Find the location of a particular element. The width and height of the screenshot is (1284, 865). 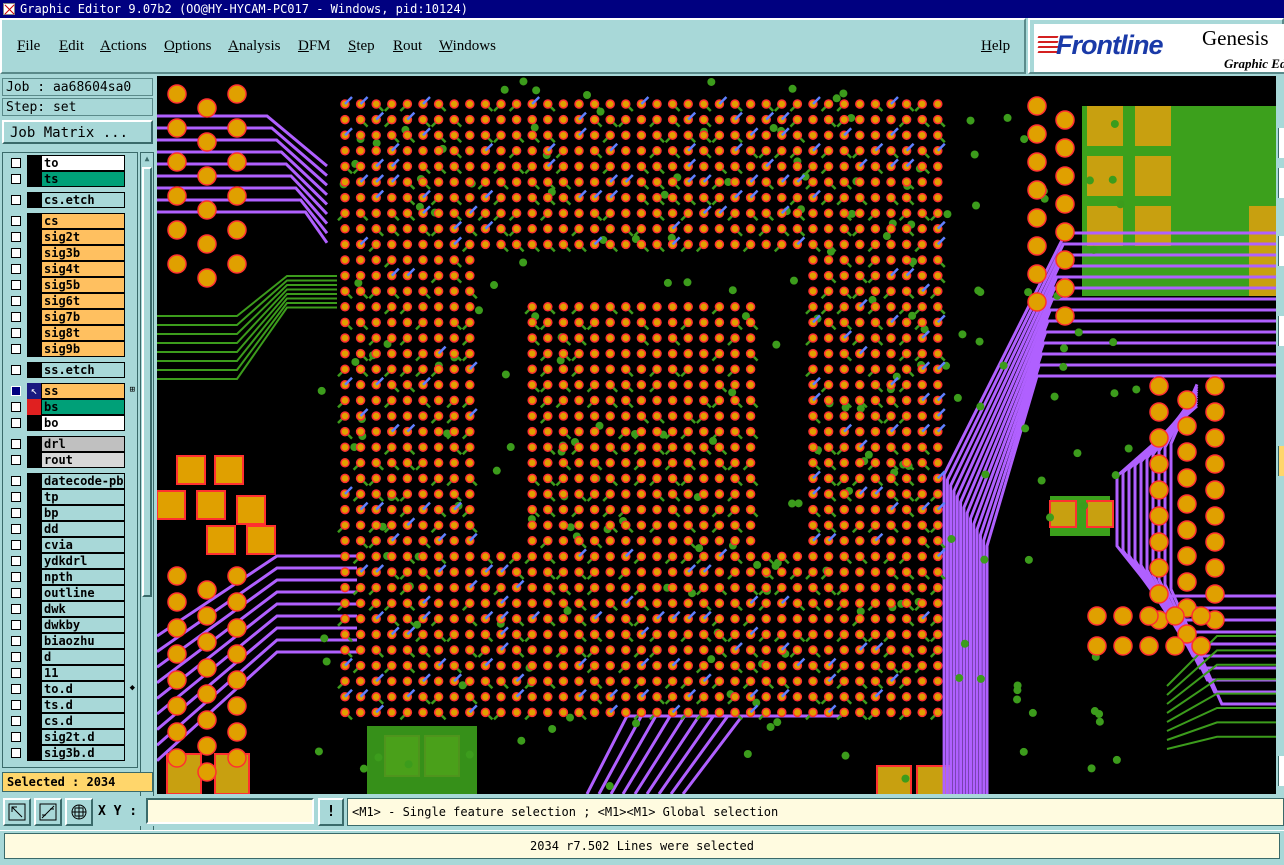

layer-row-sig5b: sig5b is located at coordinates (70, 285).